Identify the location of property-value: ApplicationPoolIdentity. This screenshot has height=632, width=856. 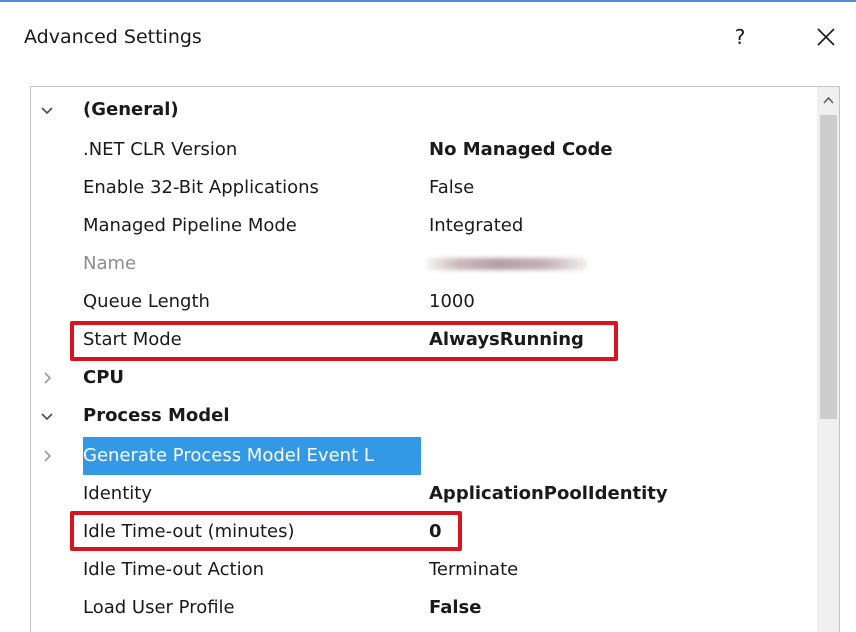
(548, 494).